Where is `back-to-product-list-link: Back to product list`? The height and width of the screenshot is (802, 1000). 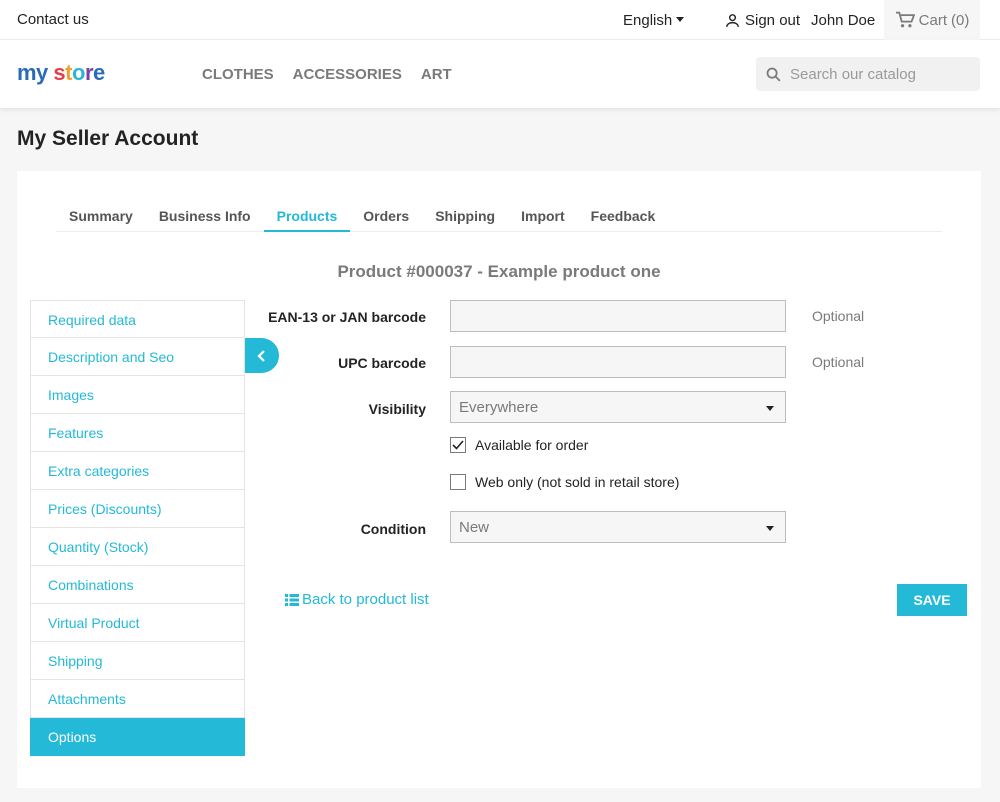 back-to-product-list-link: Back to product list is located at coordinates (357, 599).